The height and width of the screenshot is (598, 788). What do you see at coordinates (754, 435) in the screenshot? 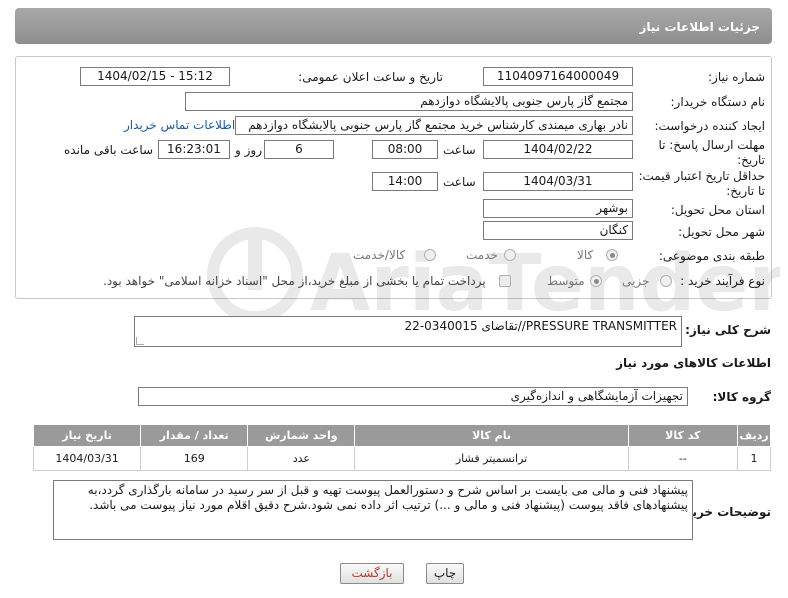
I see `col-row: ردیف` at bounding box center [754, 435].